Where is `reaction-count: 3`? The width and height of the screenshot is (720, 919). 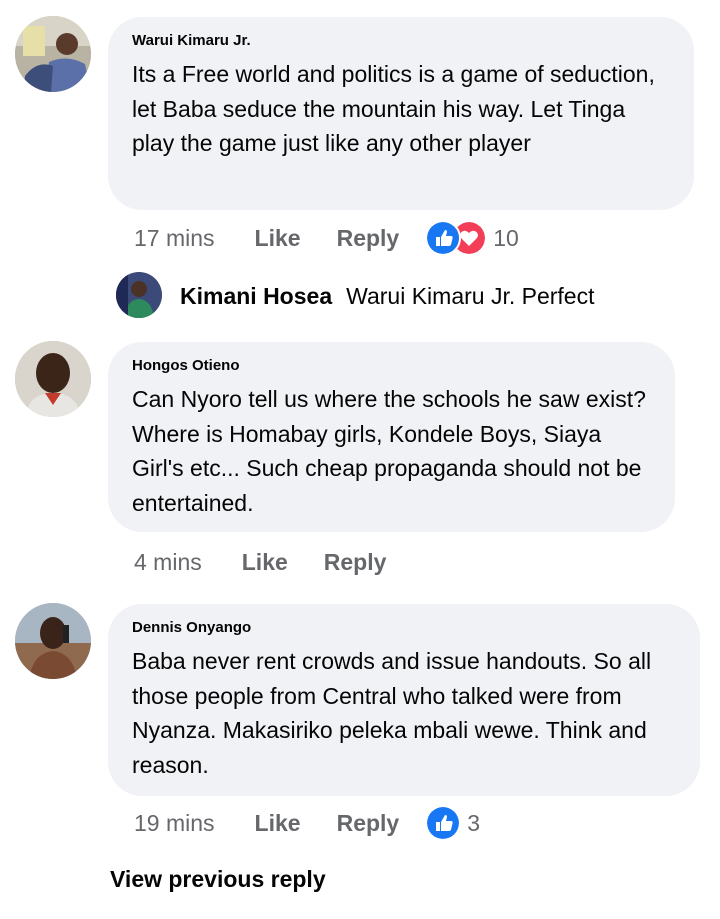
reaction-count: 3 is located at coordinates (474, 822).